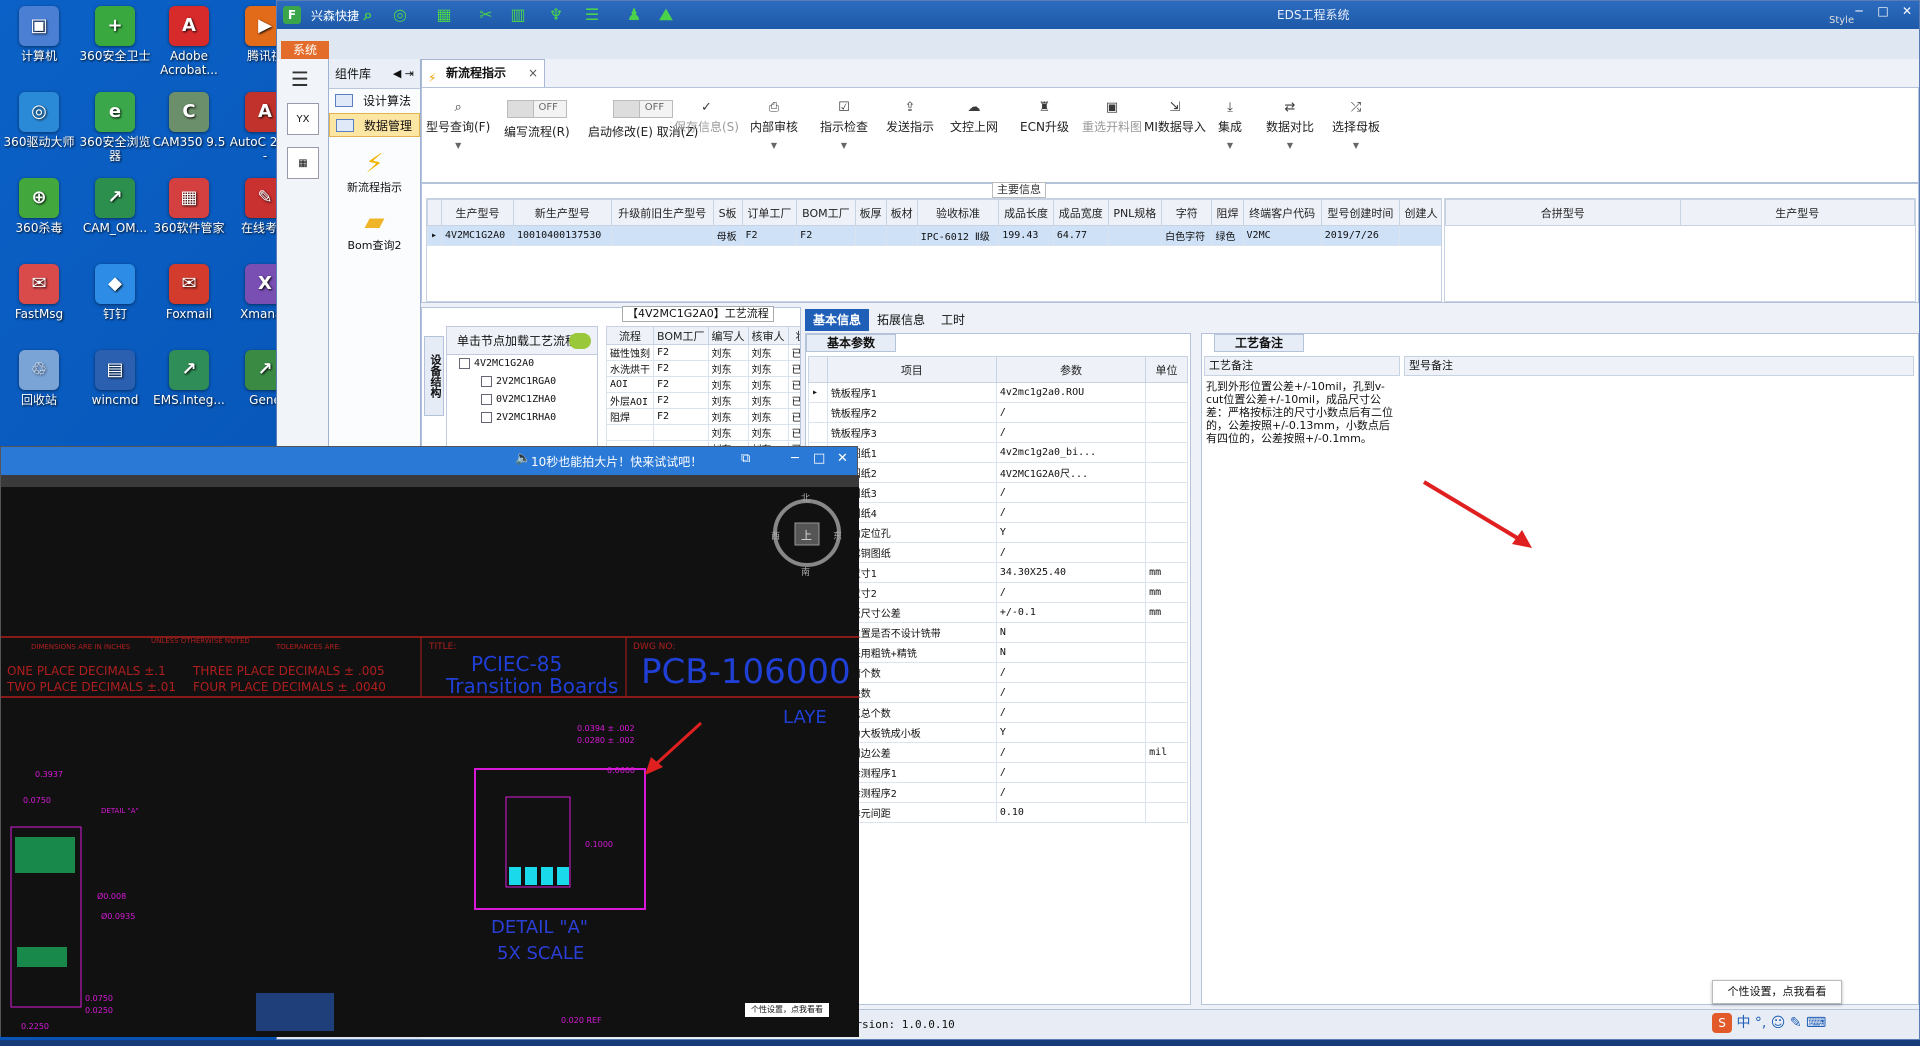 This screenshot has height=1046, width=1920. What do you see at coordinates (787, 1010) in the screenshot?
I see `cad-settings-tip: 个性设置，点我看看` at bounding box center [787, 1010].